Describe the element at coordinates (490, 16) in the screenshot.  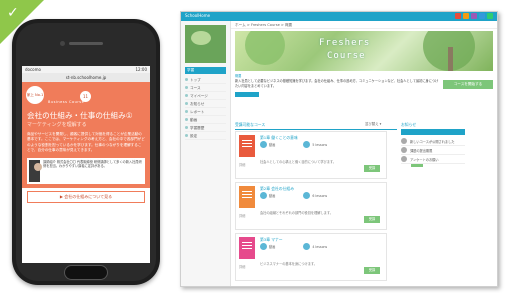
I see `user-icon` at that location.